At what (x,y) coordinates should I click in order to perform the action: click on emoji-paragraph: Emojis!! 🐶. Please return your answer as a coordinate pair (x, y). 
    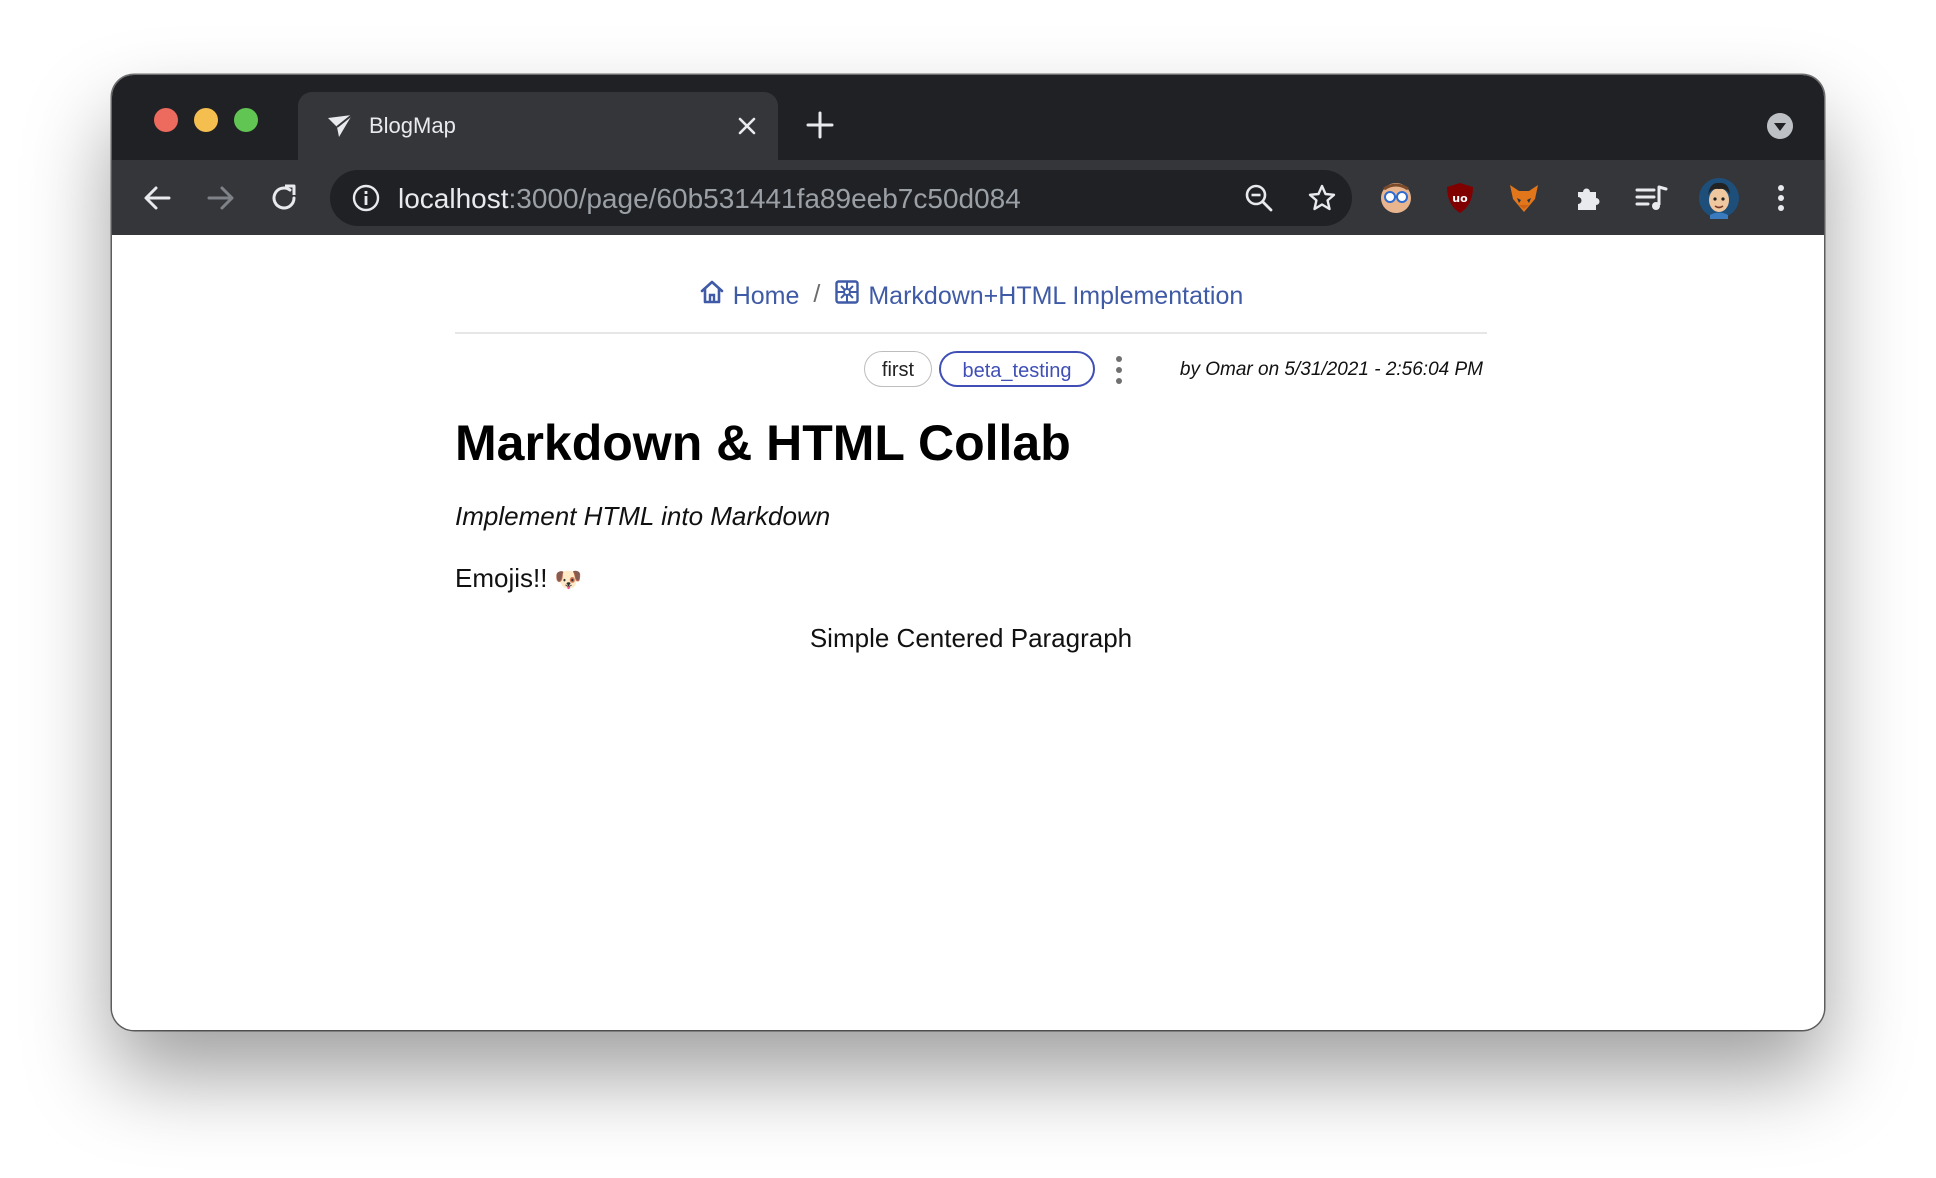
    Looking at the image, I should click on (518, 579).